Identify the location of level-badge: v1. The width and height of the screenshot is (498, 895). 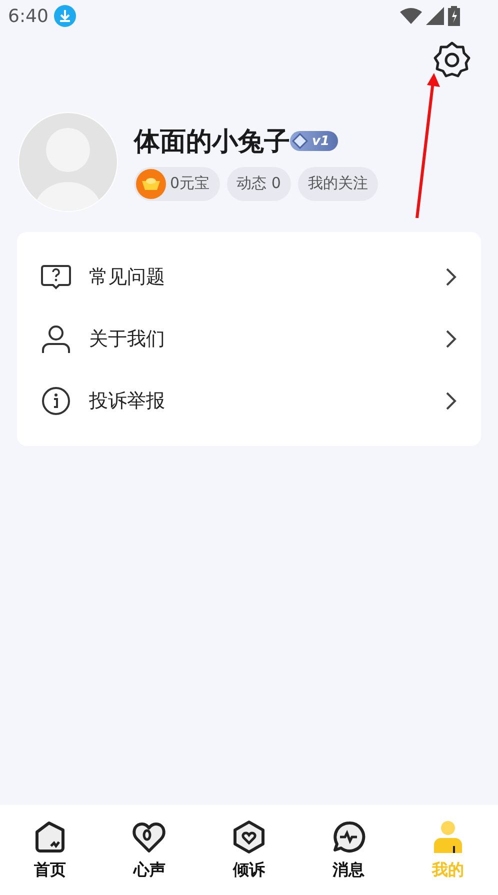
(314, 141).